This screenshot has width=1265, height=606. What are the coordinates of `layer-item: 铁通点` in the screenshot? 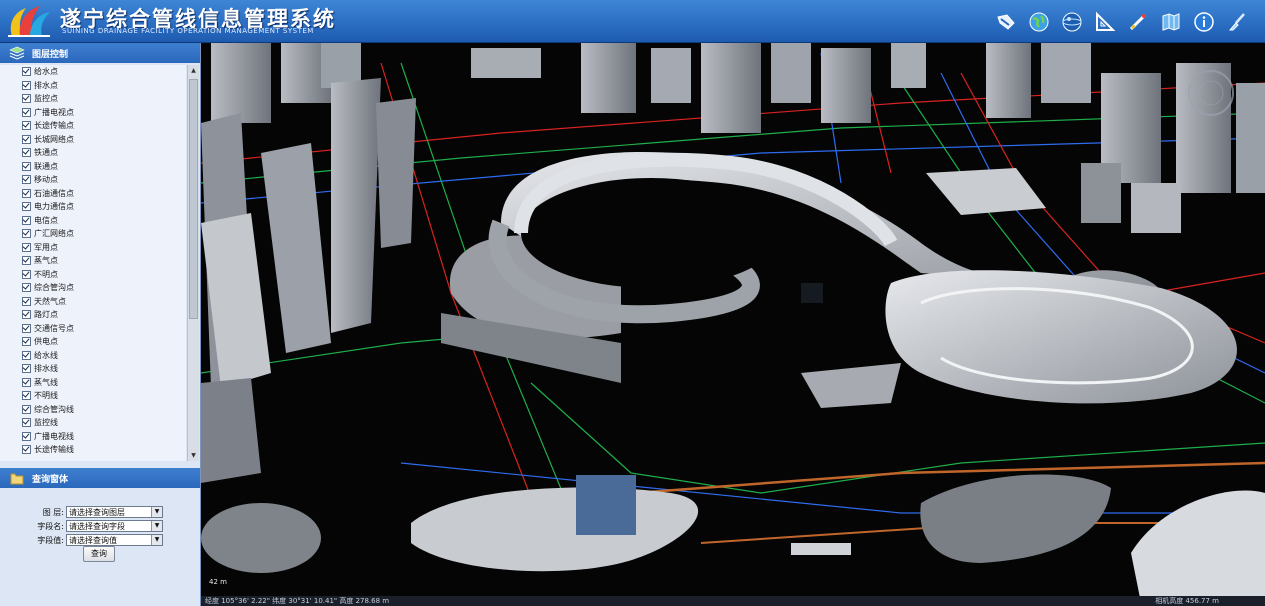 It's located at (93, 153).